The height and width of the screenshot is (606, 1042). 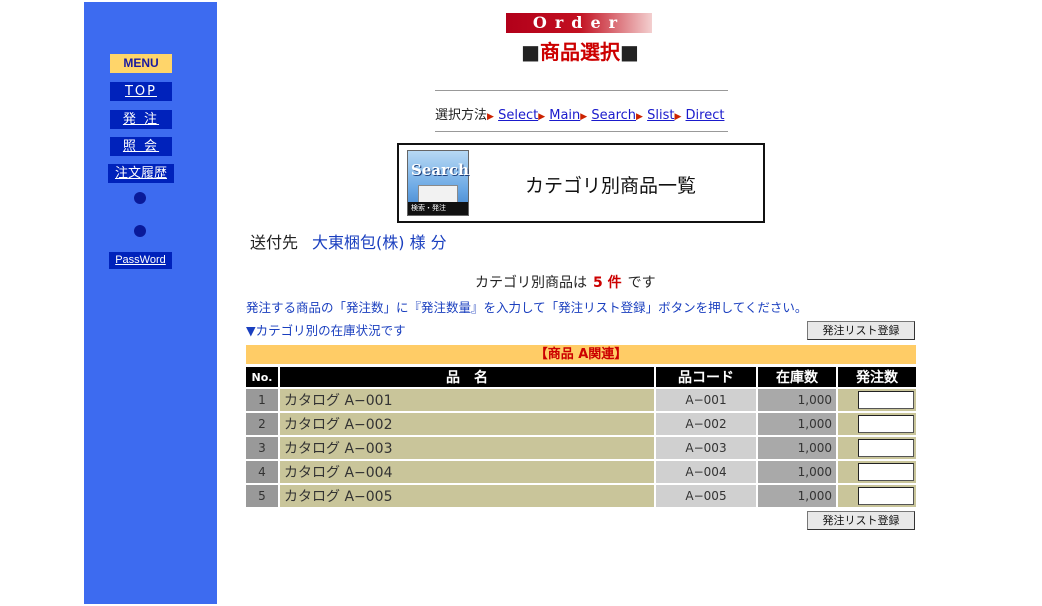 What do you see at coordinates (466, 472) in the screenshot?
I see `product-name: カタログ A−004` at bounding box center [466, 472].